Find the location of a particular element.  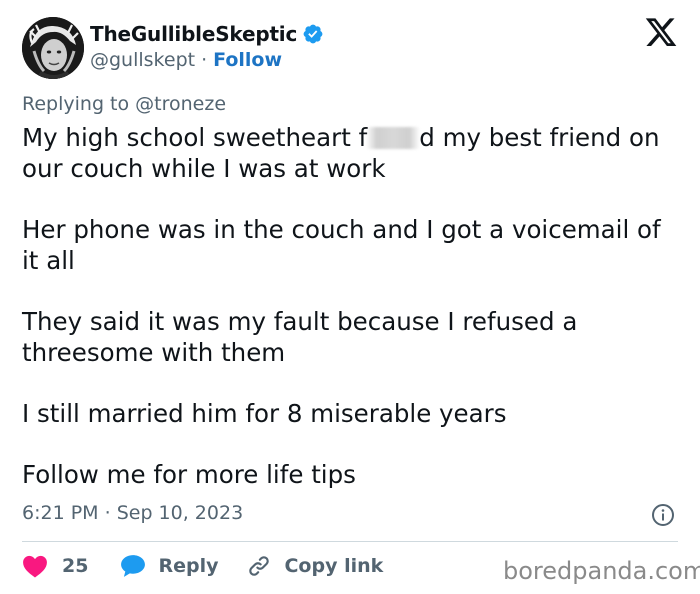

follow-button: Follow is located at coordinates (247, 60).